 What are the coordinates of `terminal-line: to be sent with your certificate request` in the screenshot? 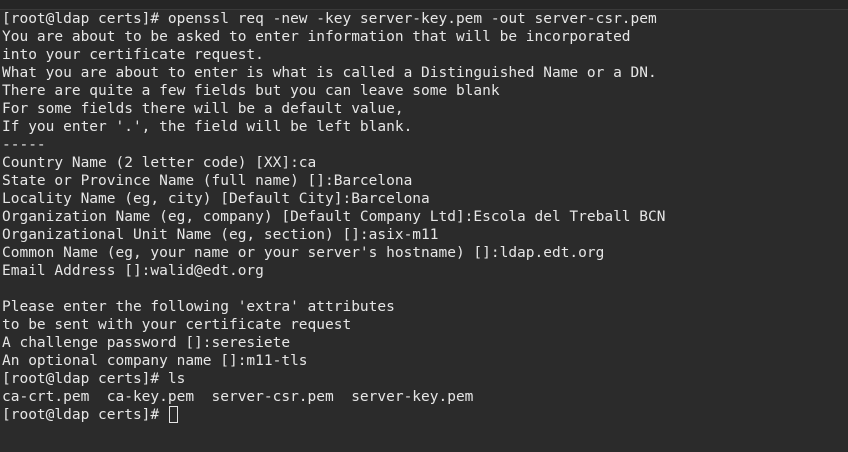 It's located at (177, 325).